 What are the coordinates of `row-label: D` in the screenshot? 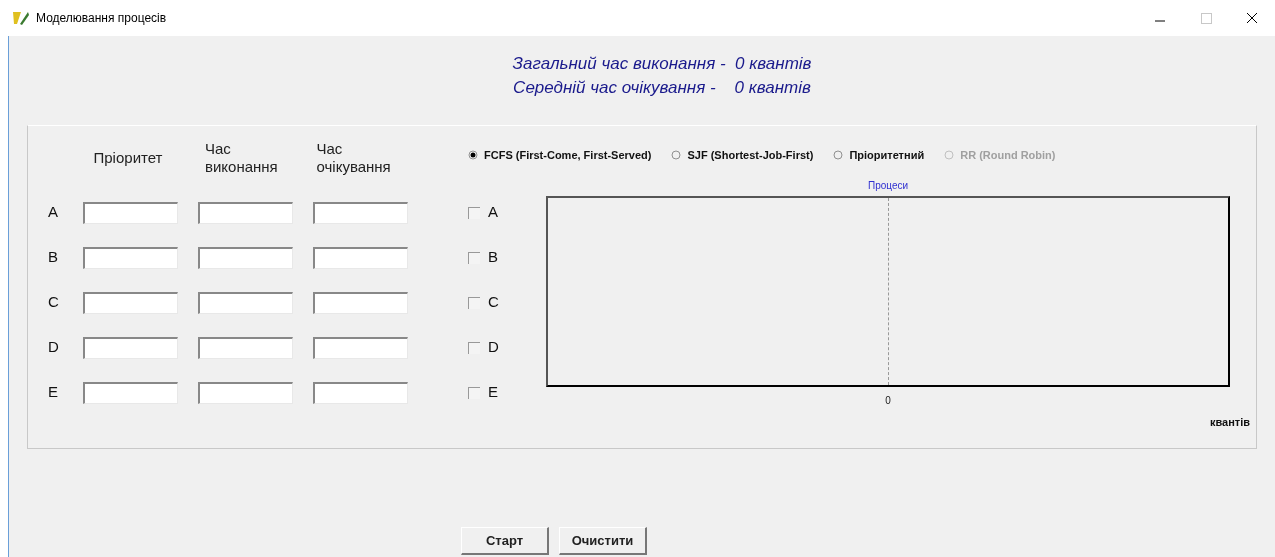 It's located at (53, 347).